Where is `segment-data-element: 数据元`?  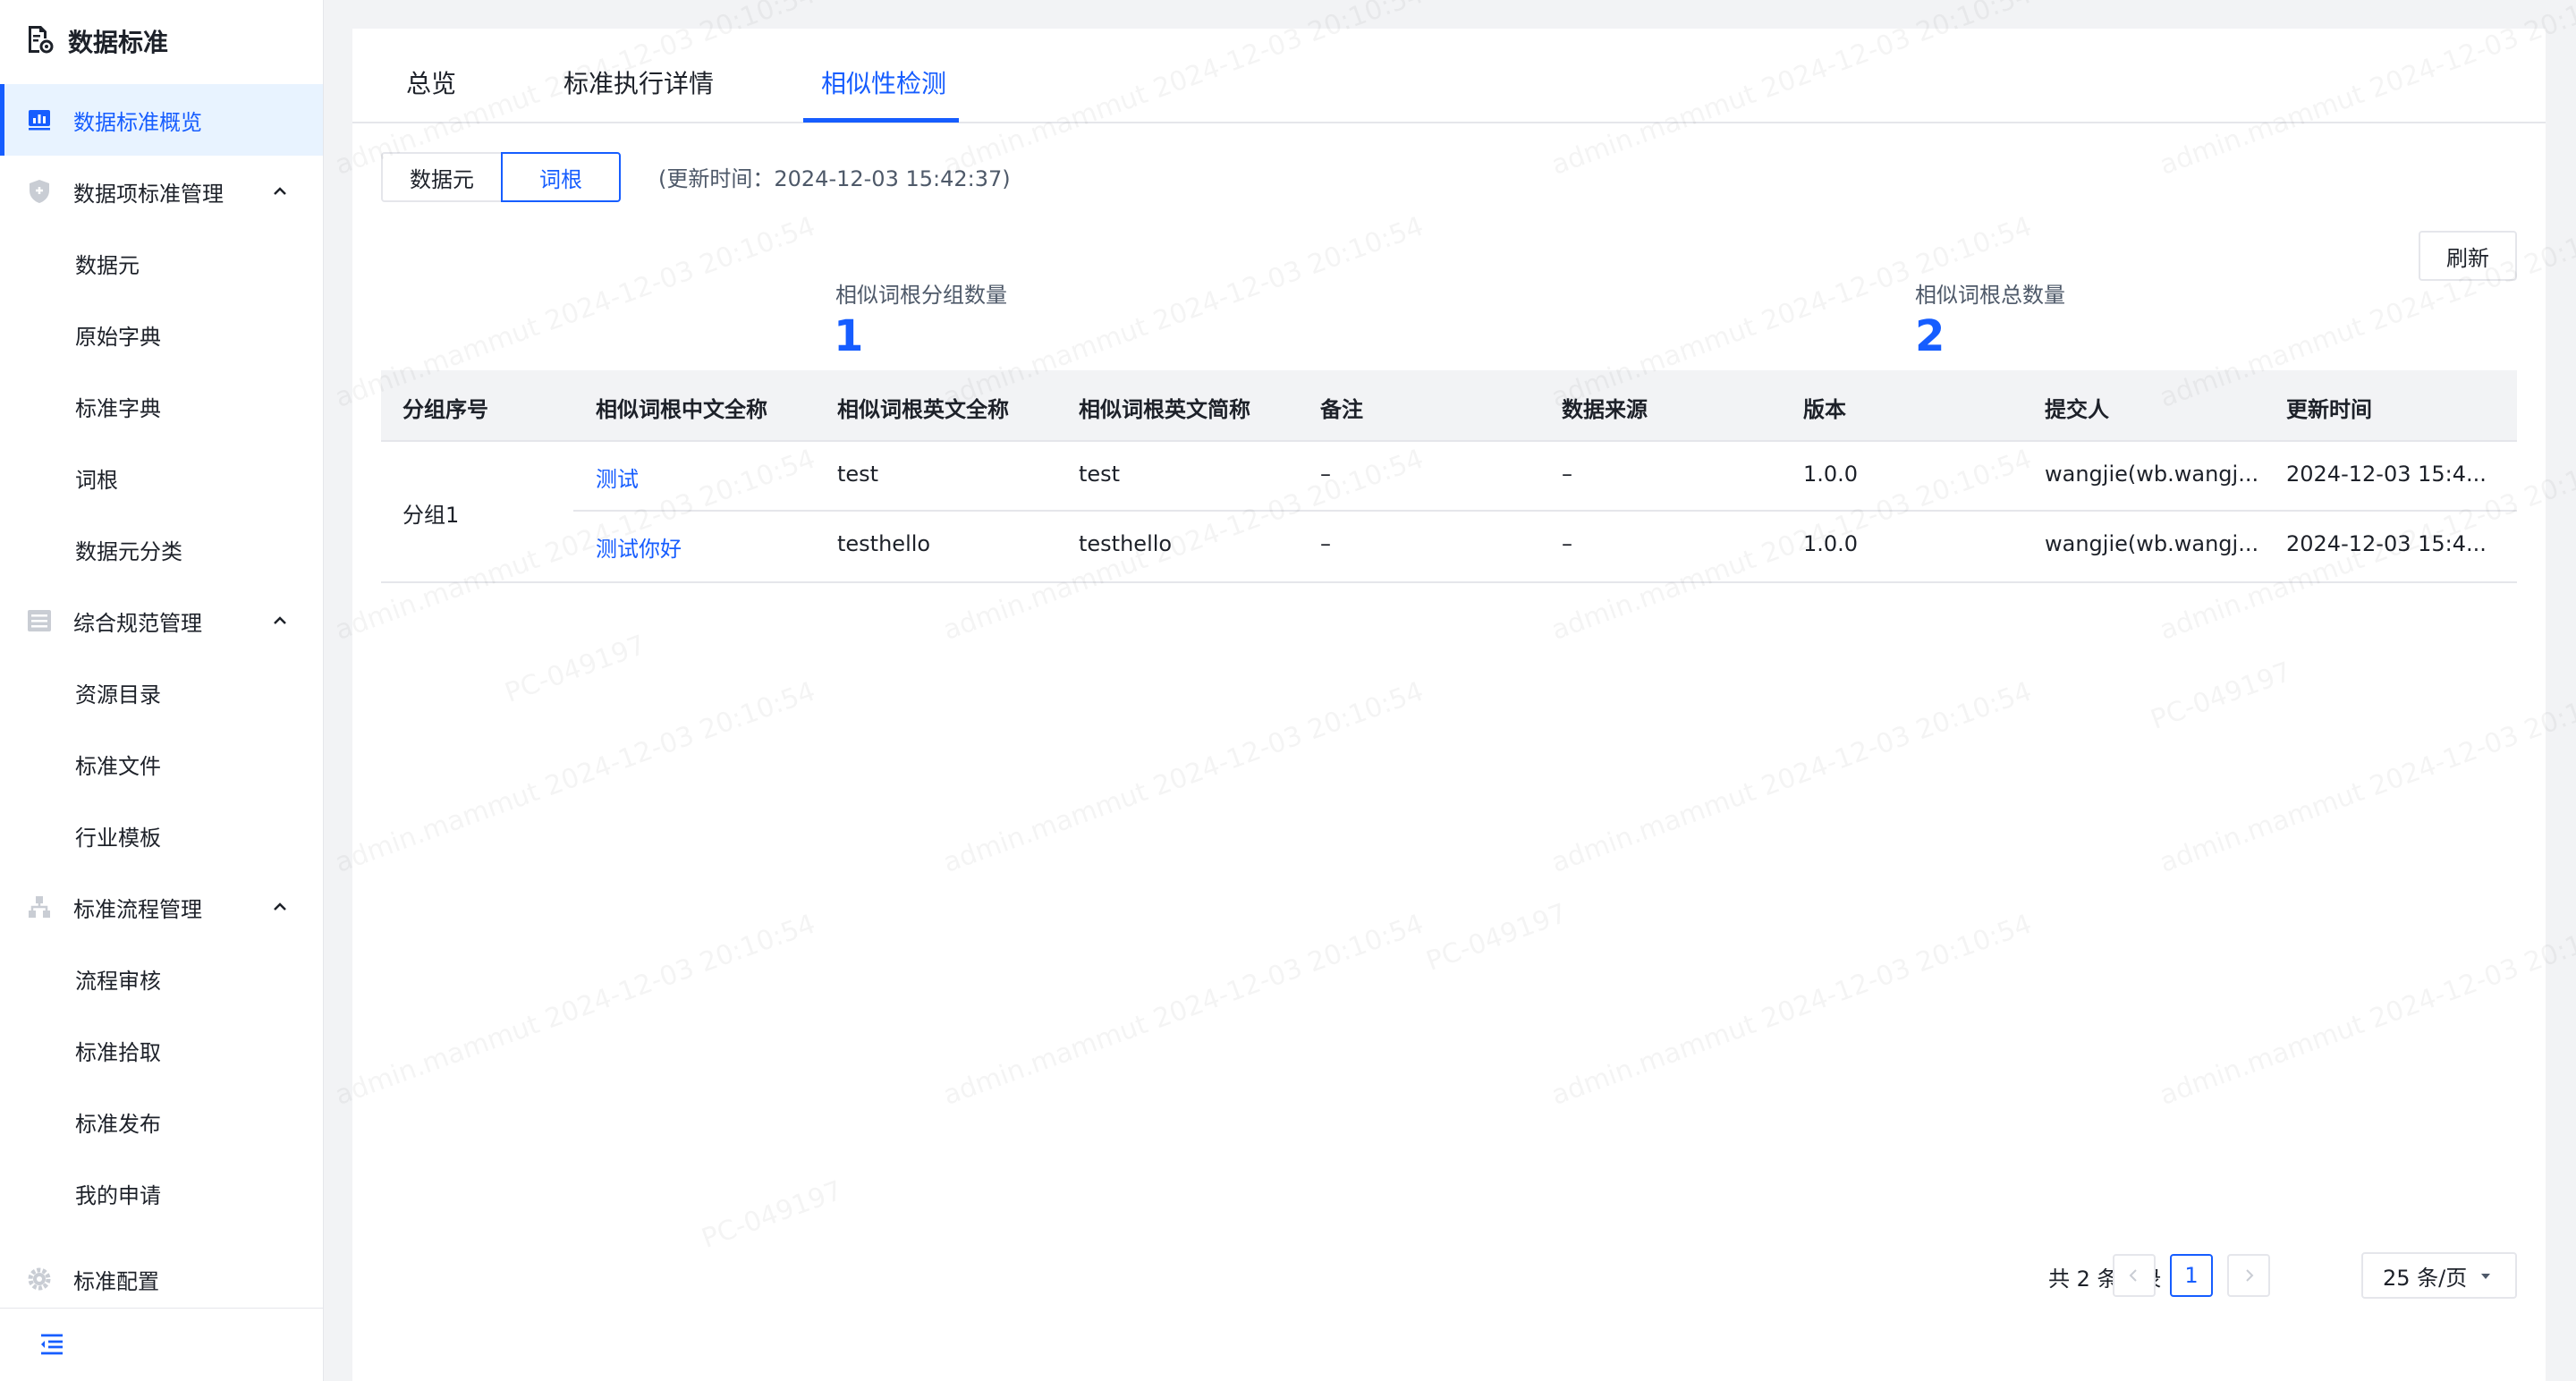
segment-data-element: 数据元 is located at coordinates (441, 177).